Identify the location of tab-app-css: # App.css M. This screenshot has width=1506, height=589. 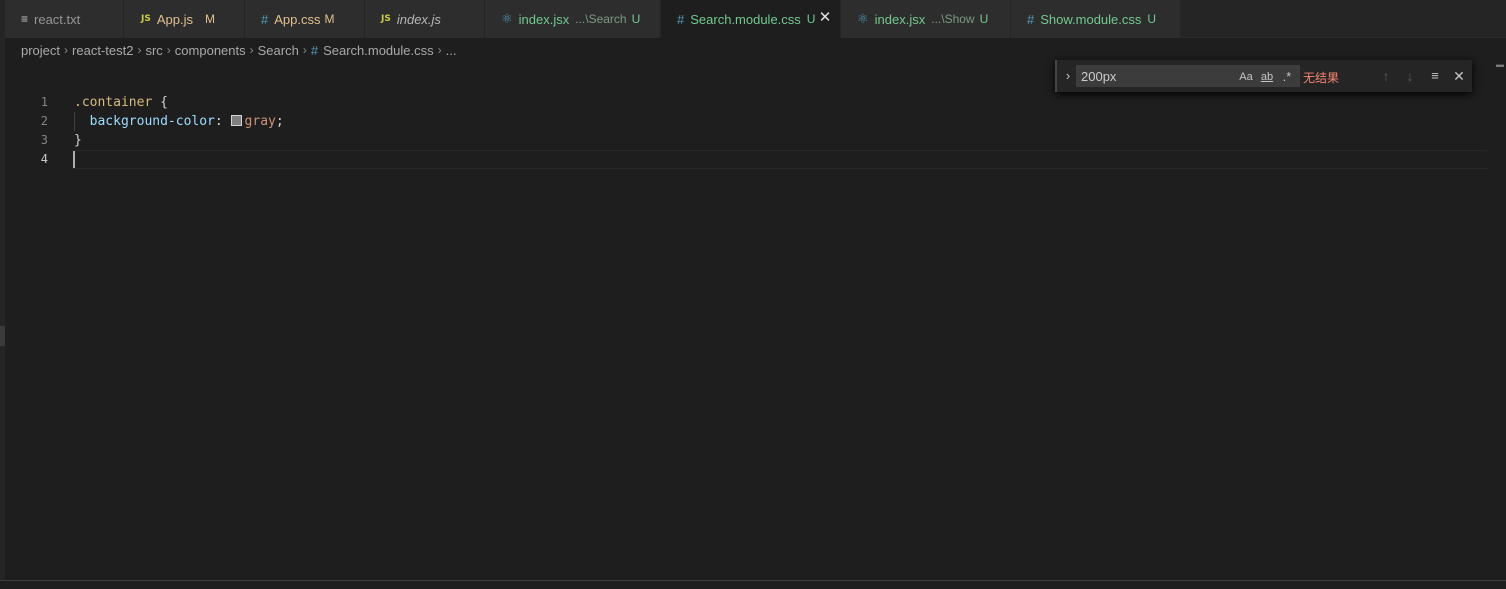
(305, 19).